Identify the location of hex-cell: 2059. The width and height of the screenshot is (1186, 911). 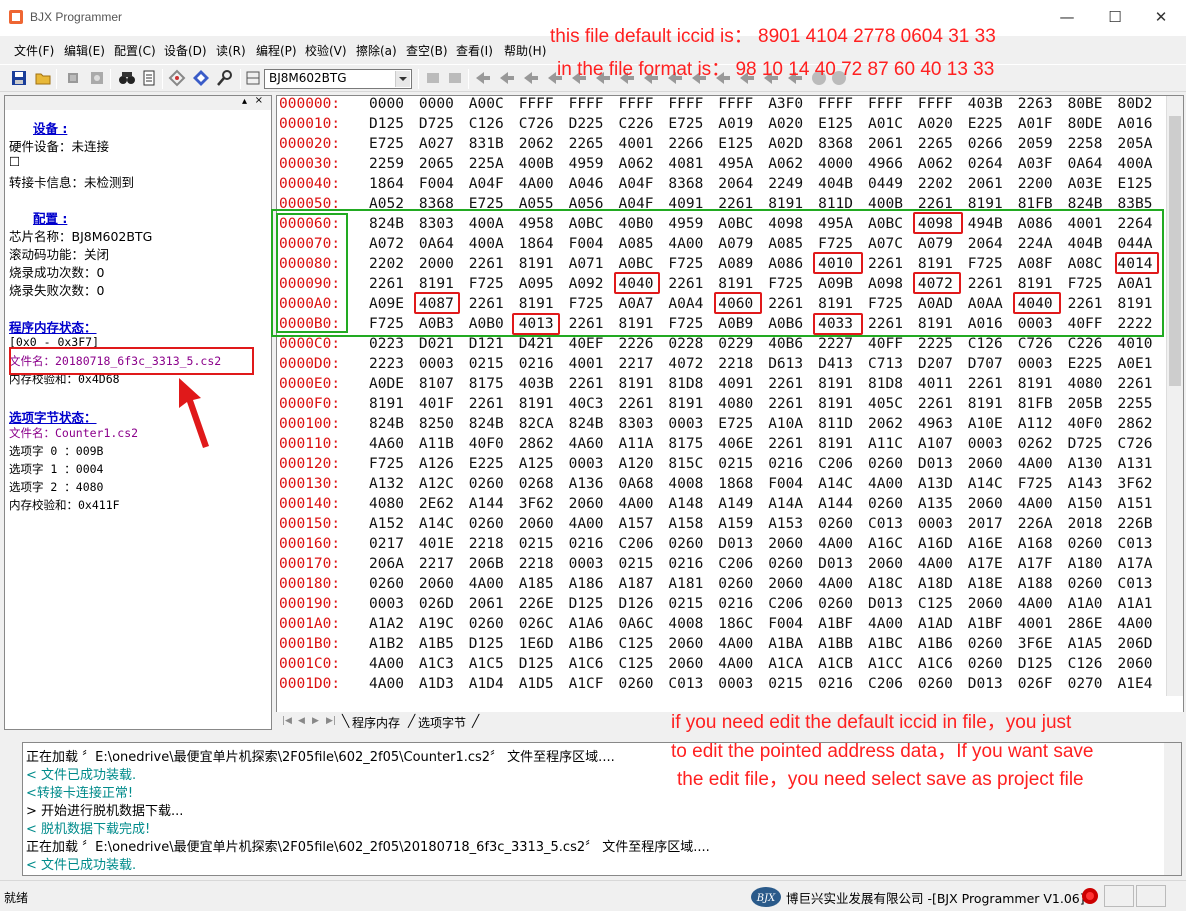
(1035, 144).